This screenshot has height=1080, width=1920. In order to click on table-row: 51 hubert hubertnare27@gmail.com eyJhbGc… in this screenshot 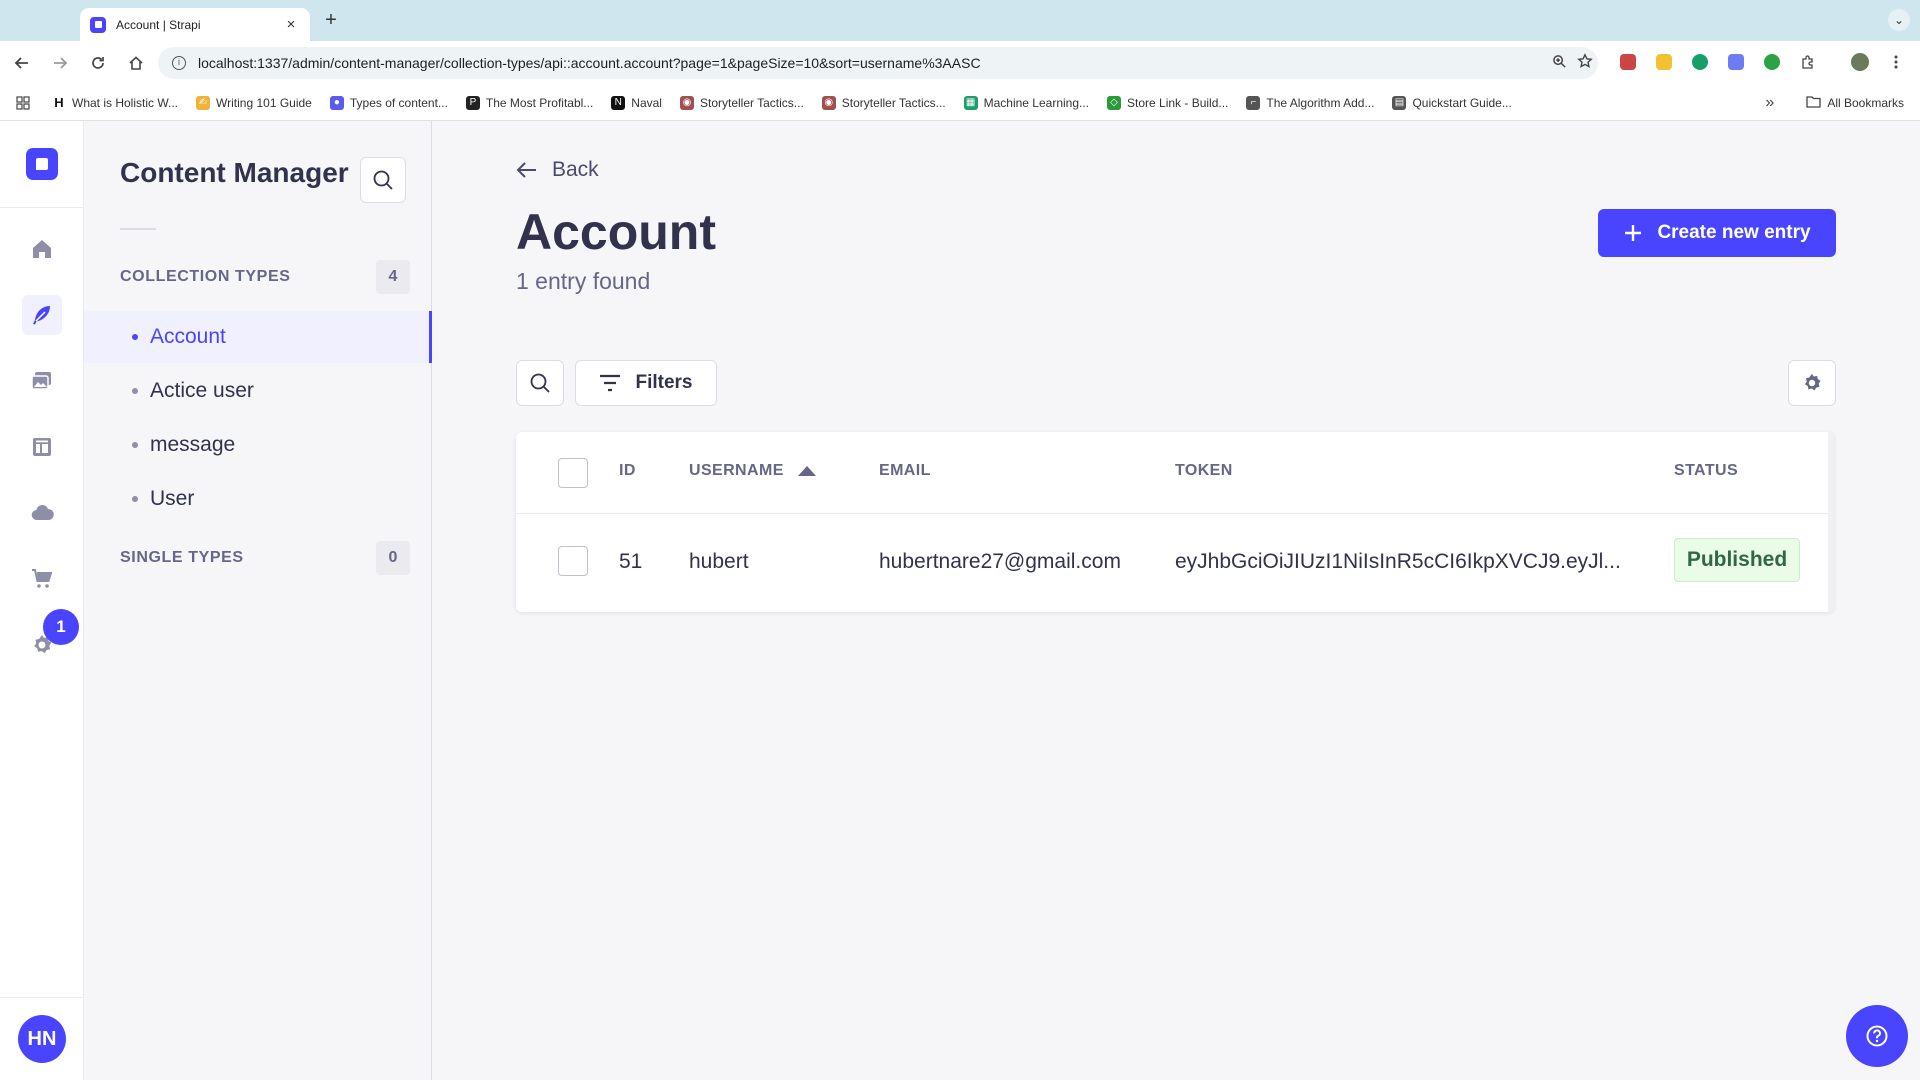, I will do `click(1175, 562)`.